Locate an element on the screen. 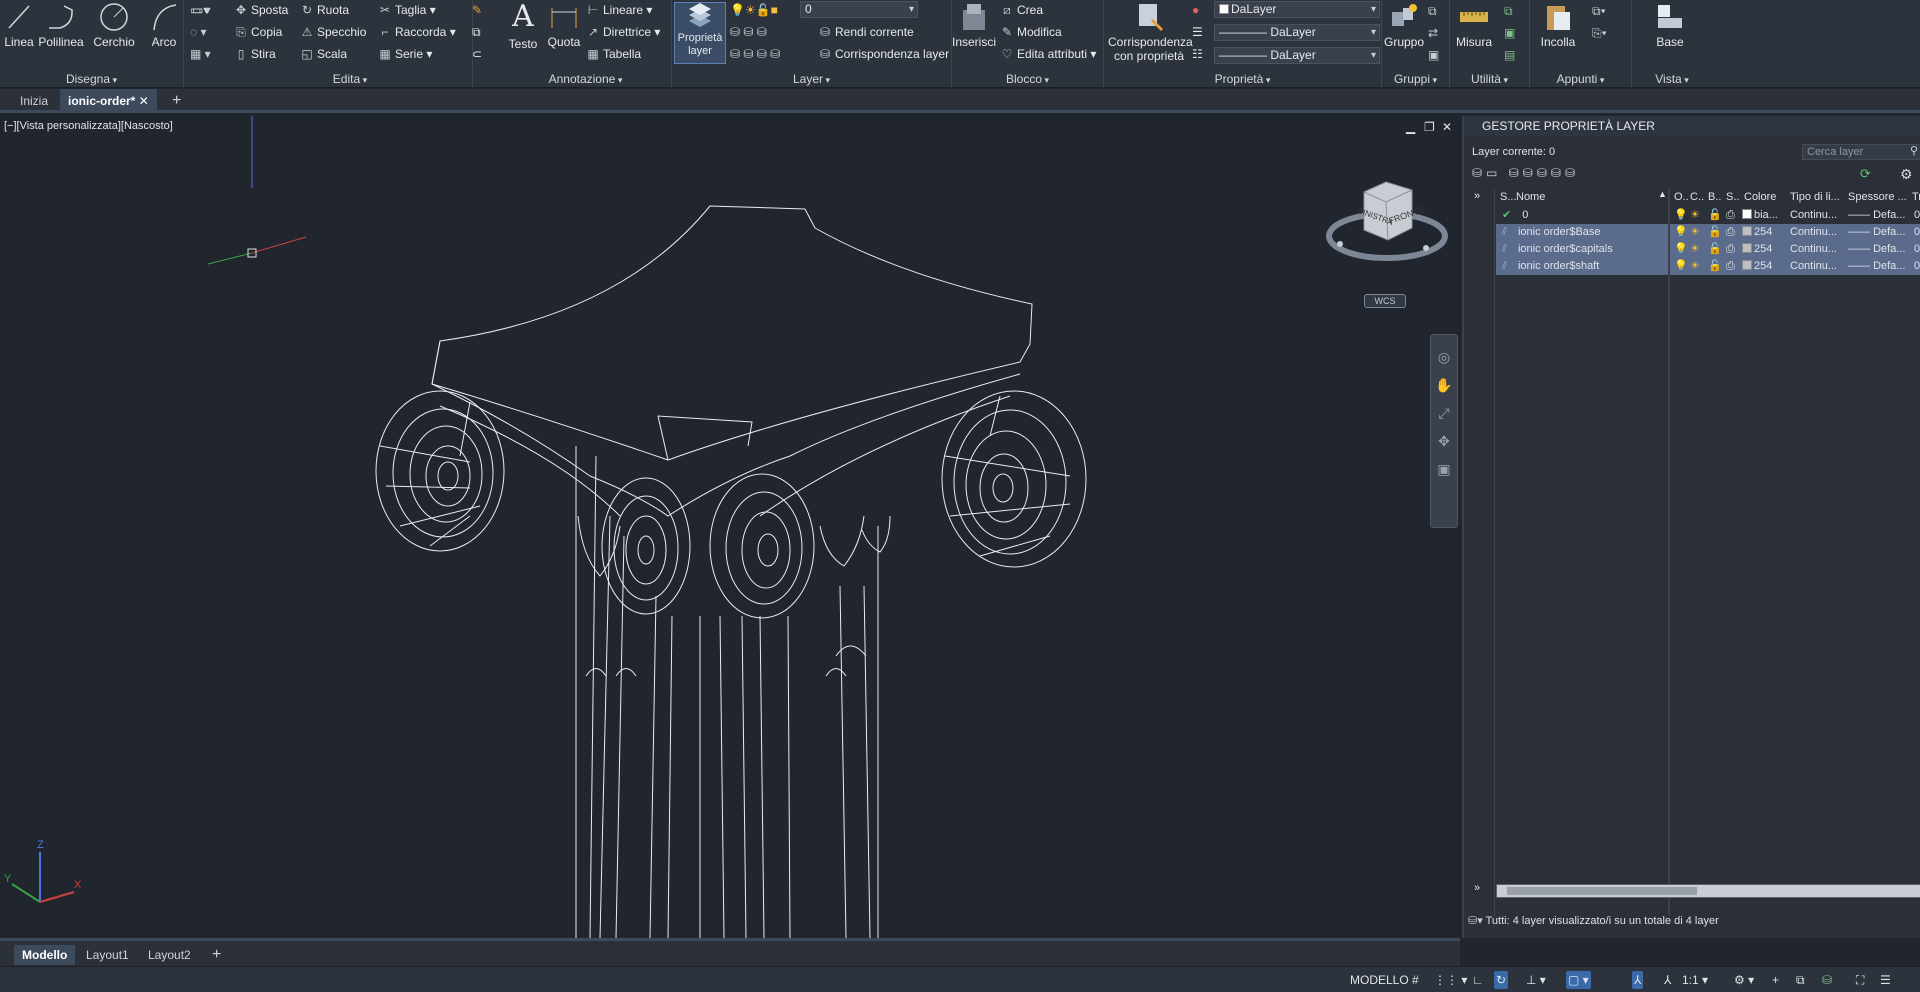  layer-props-row-capitals: 💡 ☀ 🔓 ⎙ 254 Continu... —— Defa... 0 is located at coordinates (1795, 249).